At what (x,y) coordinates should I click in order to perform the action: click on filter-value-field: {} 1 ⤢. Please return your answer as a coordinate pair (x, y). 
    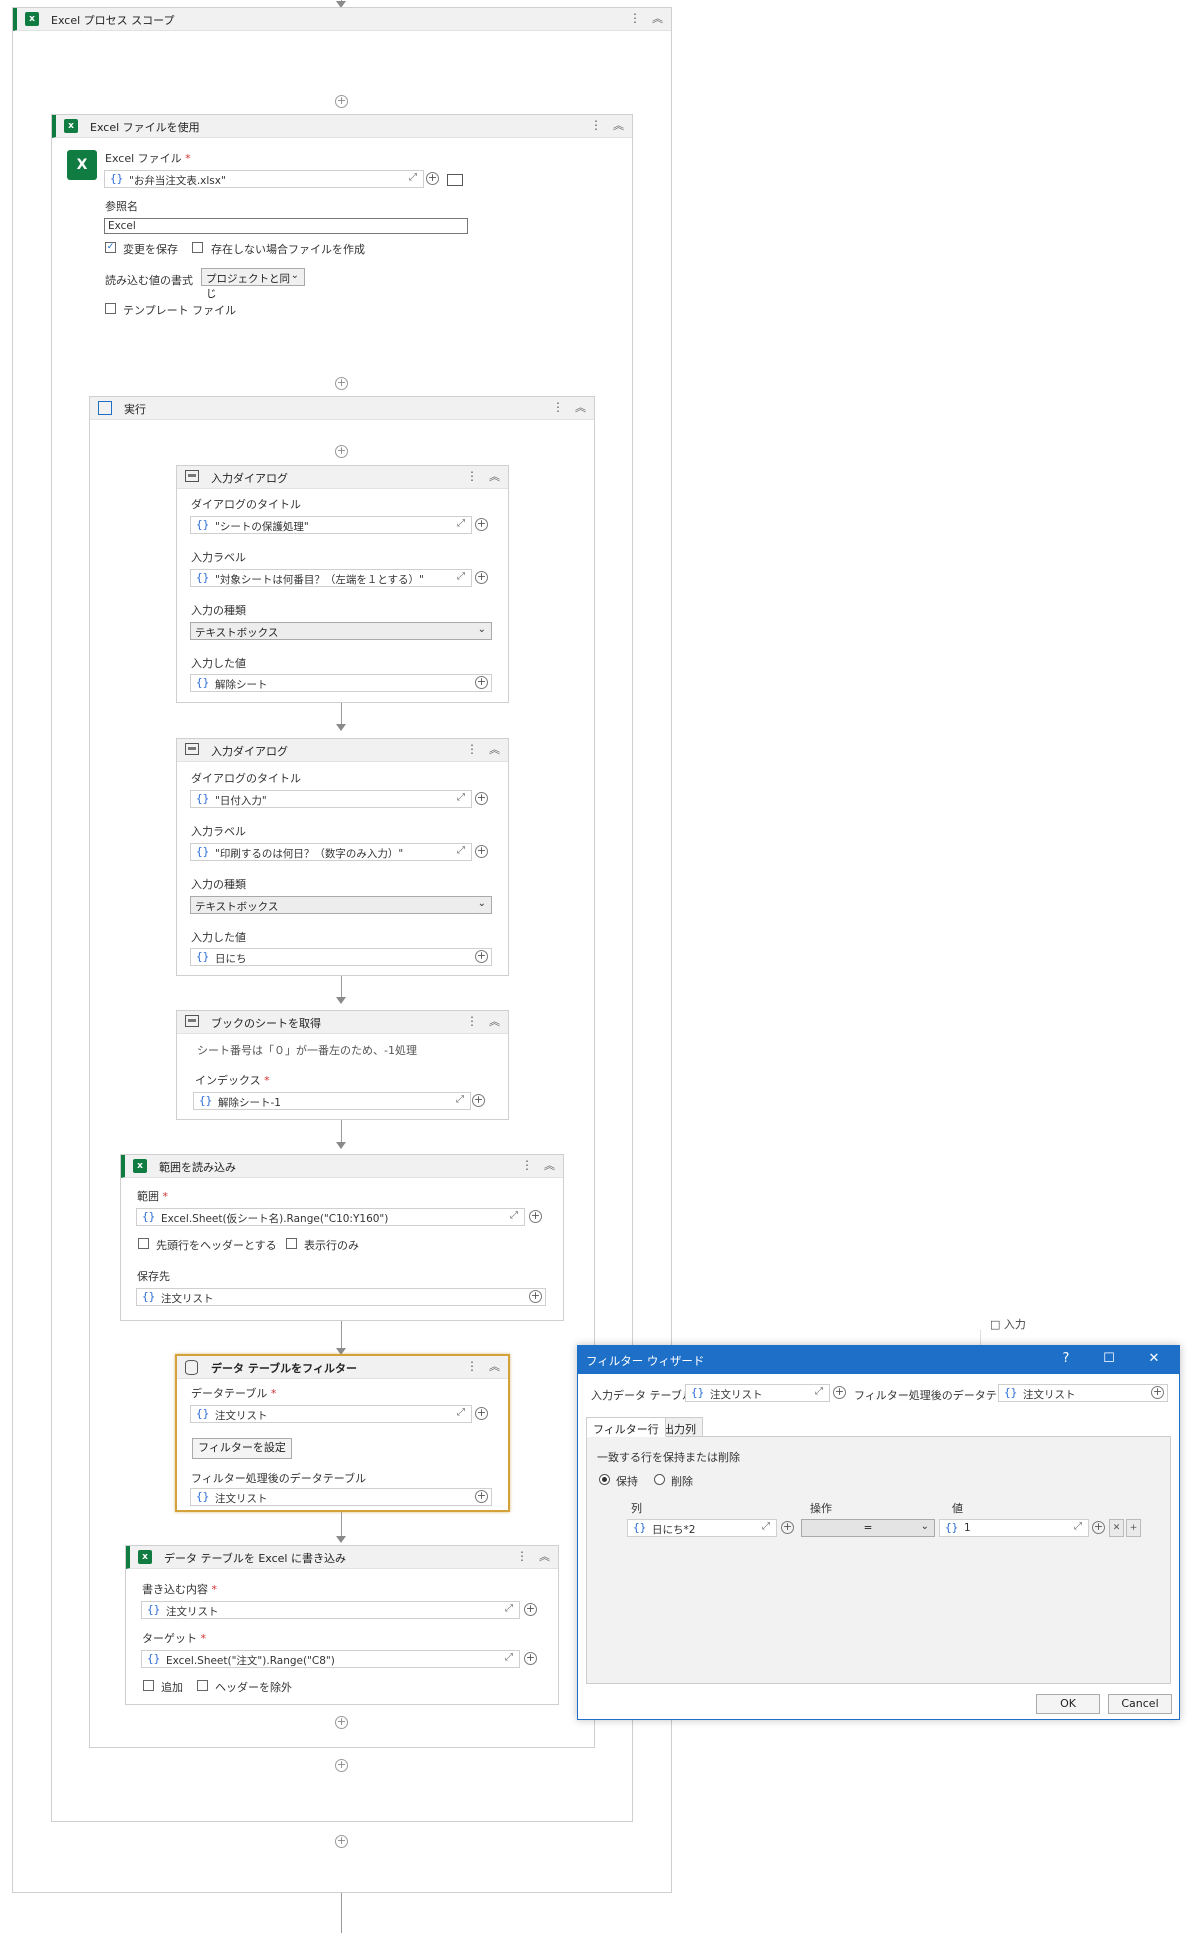
    Looking at the image, I should click on (1014, 1528).